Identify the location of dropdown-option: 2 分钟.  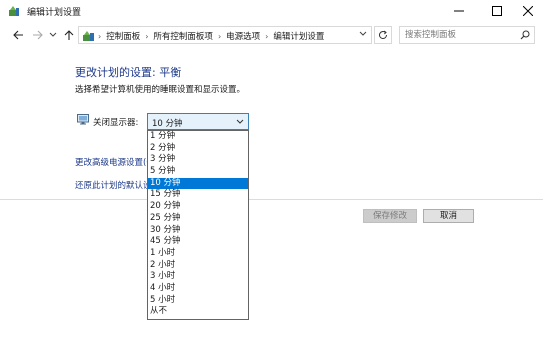
(198, 149).